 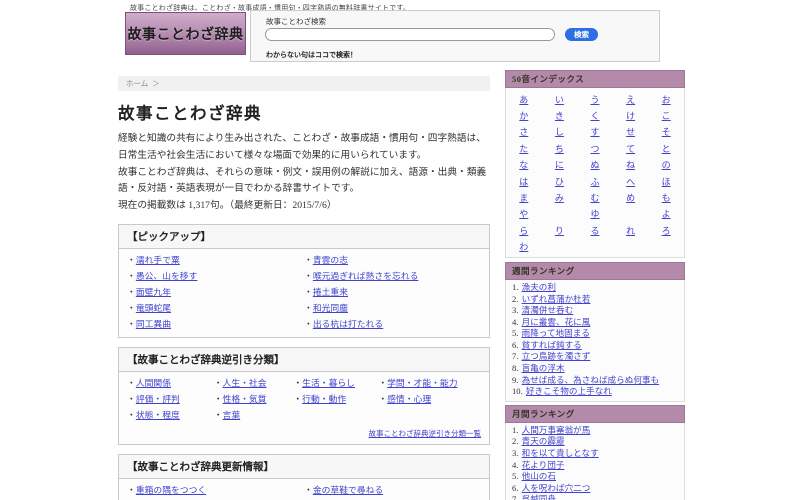 I want to click on categories-more-link: 故事ことわざ辞典逆引き分類一覧, so click(x=425, y=433).